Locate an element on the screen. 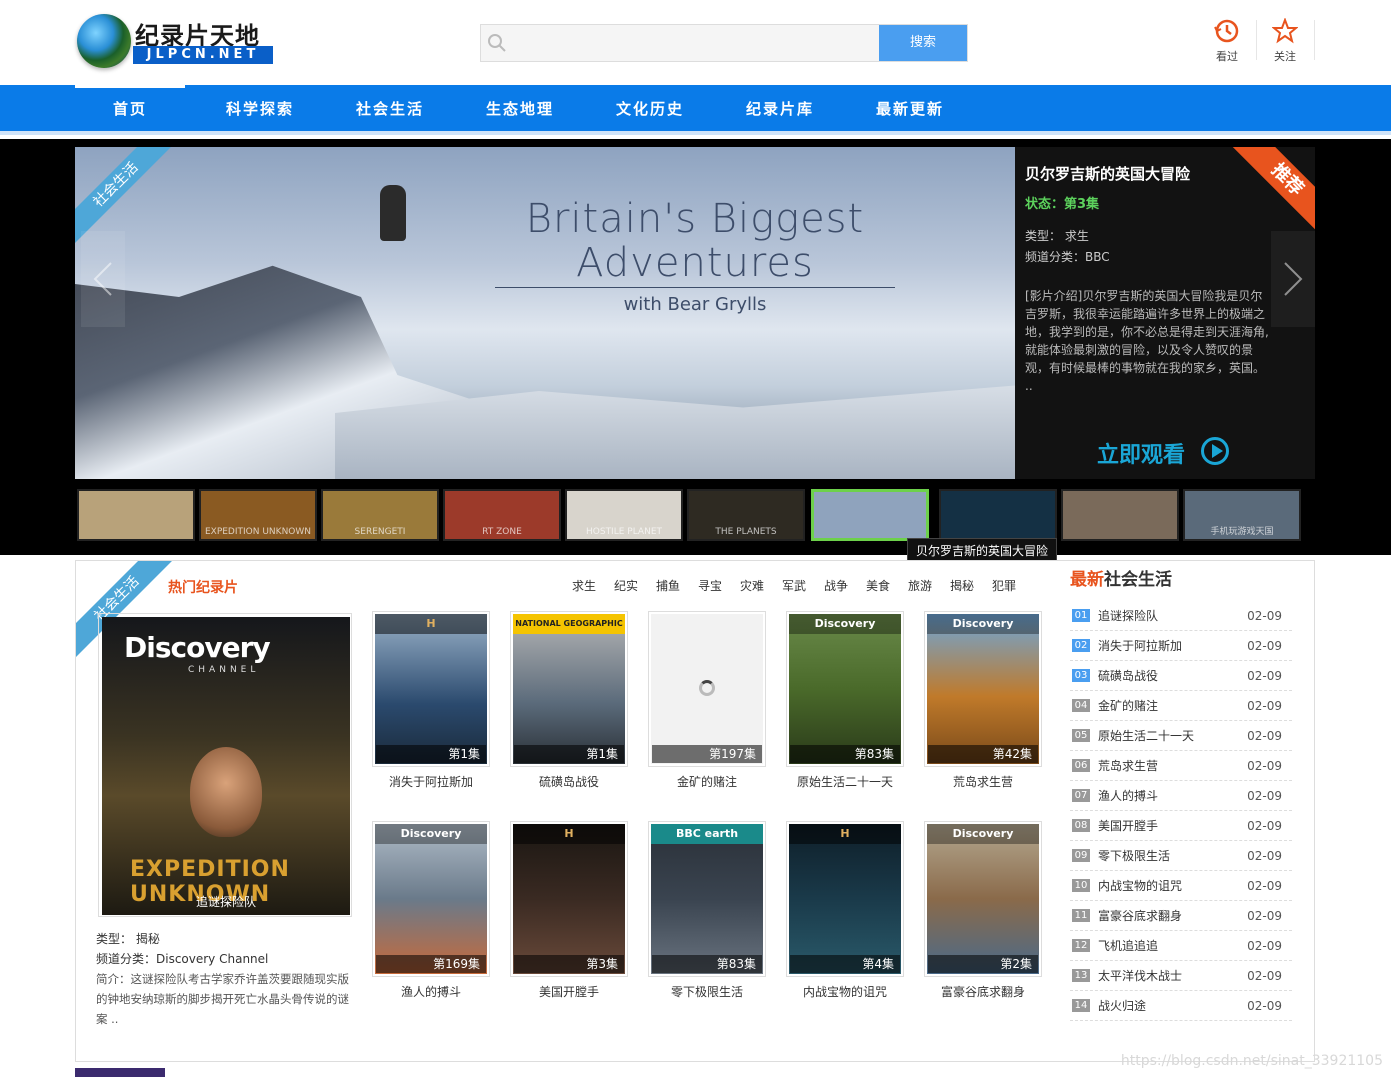 This screenshot has height=1077, width=1391. rank-badge: 13 is located at coordinates (1081, 975).